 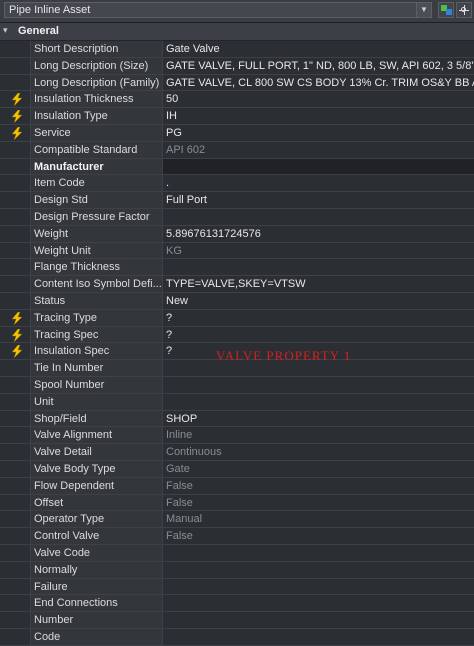 I want to click on property-row: Failure, so click(x=237, y=587).